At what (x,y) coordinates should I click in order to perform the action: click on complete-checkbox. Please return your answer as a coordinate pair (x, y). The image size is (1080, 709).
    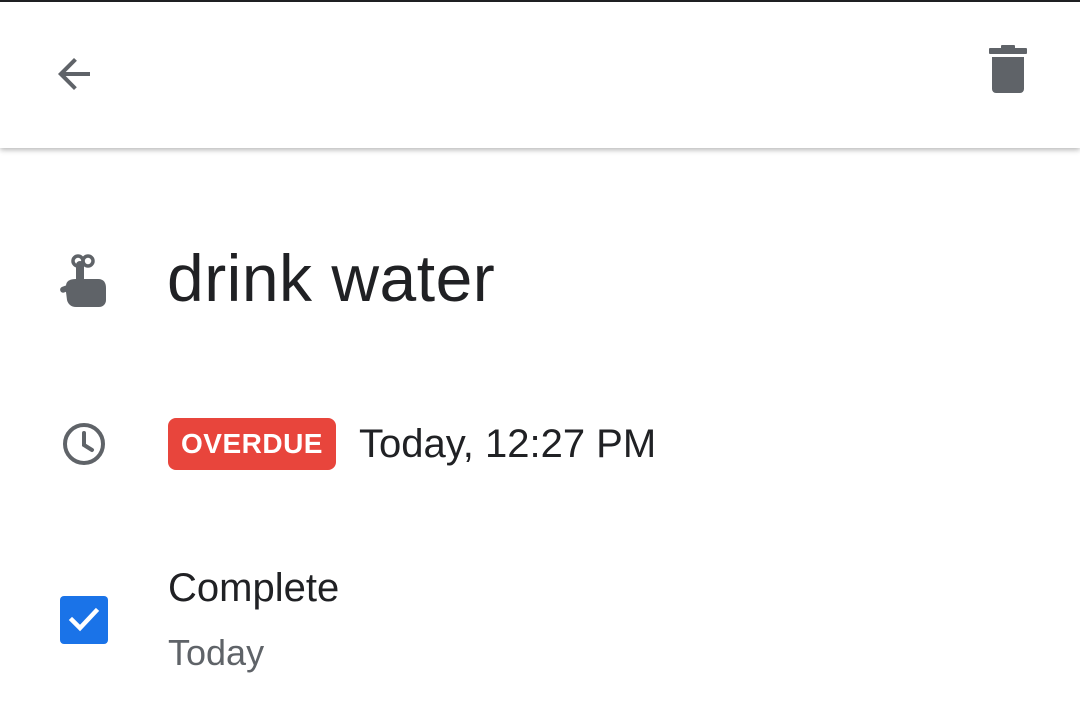
    Looking at the image, I should click on (84, 620).